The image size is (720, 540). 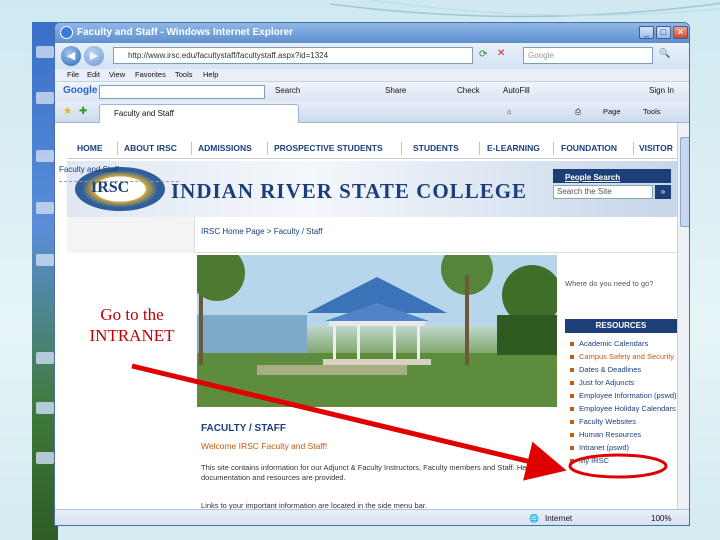 What do you see at coordinates (516, 90) in the screenshot?
I see `autofill-button: AutoFill` at bounding box center [516, 90].